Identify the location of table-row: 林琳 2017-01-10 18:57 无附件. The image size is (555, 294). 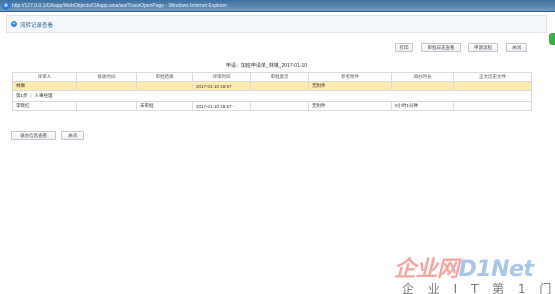
(272, 86).